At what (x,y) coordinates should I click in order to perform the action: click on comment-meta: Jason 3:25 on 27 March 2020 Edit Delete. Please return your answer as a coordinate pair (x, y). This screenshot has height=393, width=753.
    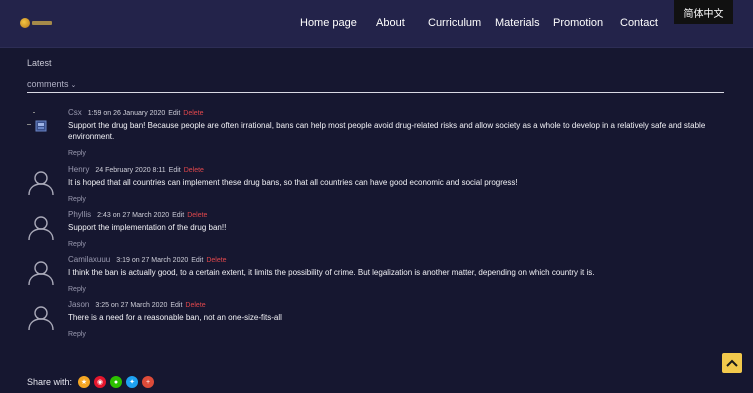
    Looking at the image, I should click on (398, 305).